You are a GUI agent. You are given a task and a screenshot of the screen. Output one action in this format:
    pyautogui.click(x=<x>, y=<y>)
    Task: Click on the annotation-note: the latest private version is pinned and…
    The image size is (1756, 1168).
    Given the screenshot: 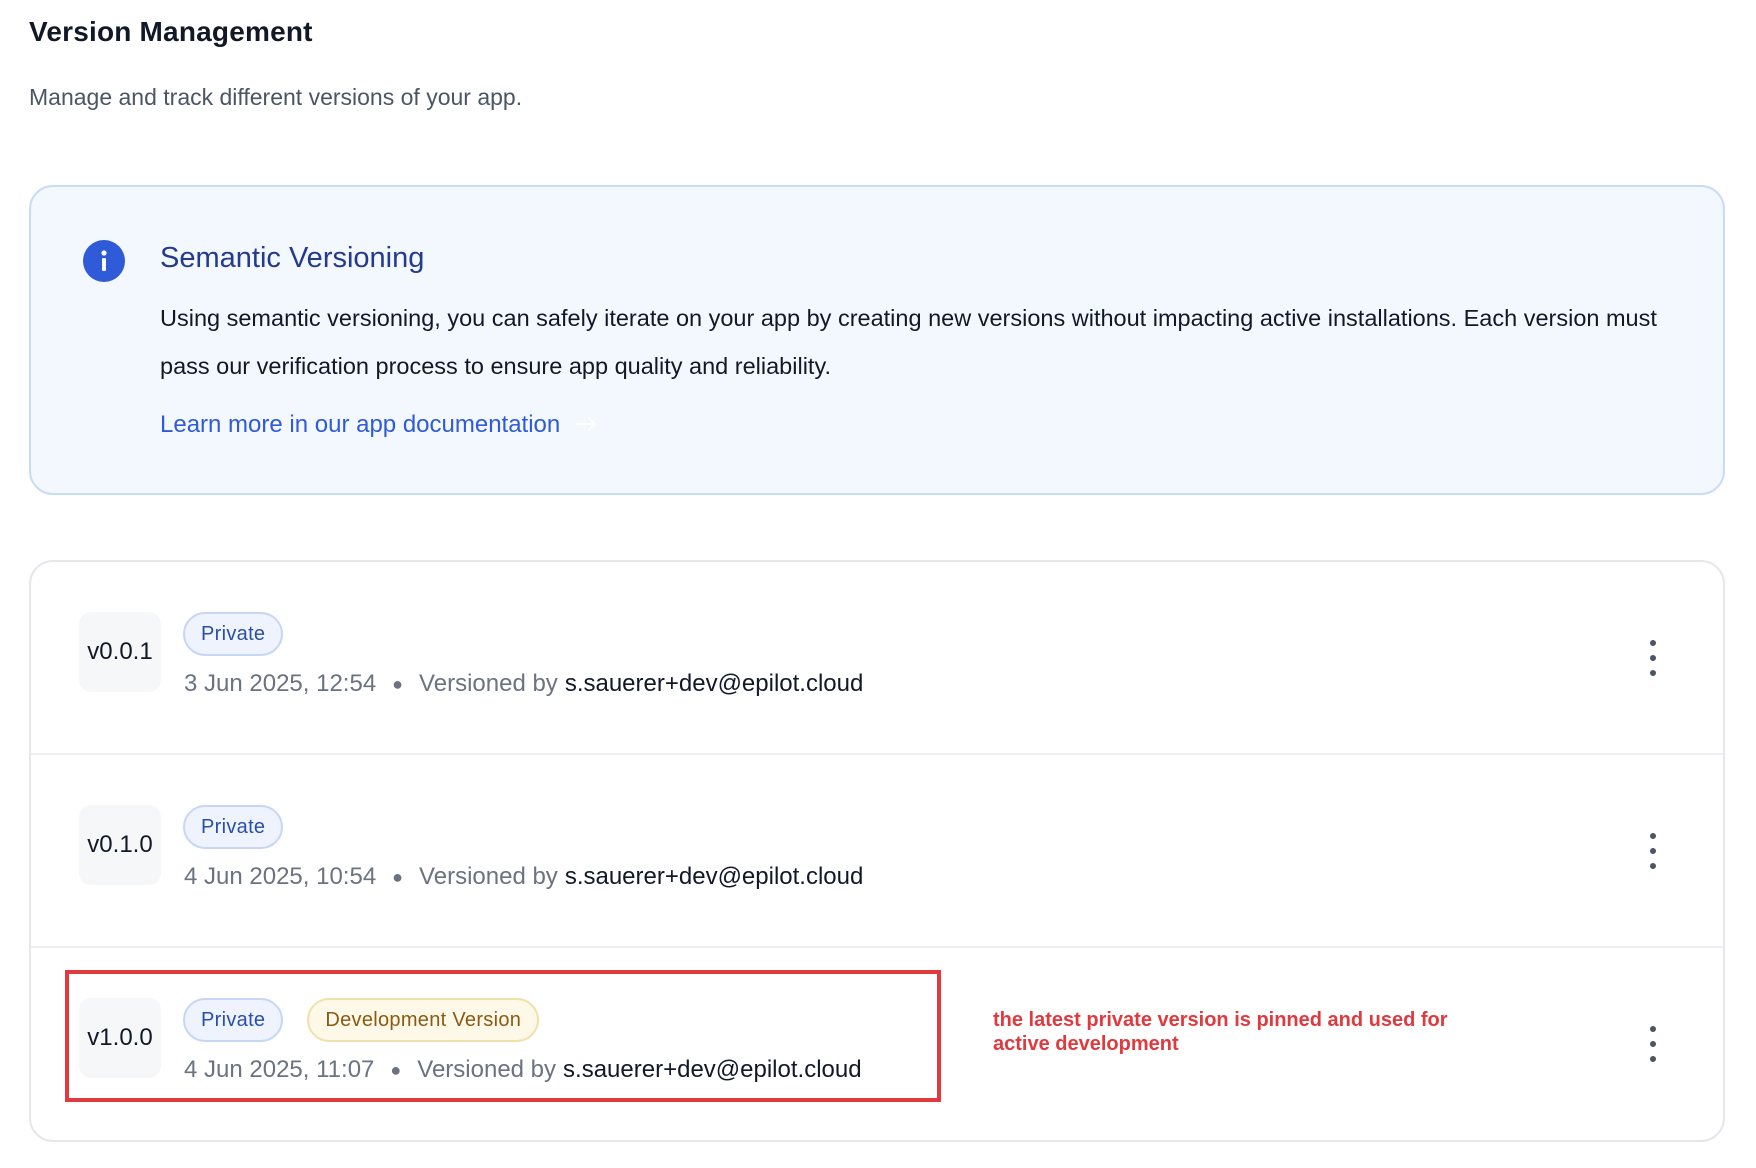 What is the action you would take?
    pyautogui.click(x=1220, y=1032)
    